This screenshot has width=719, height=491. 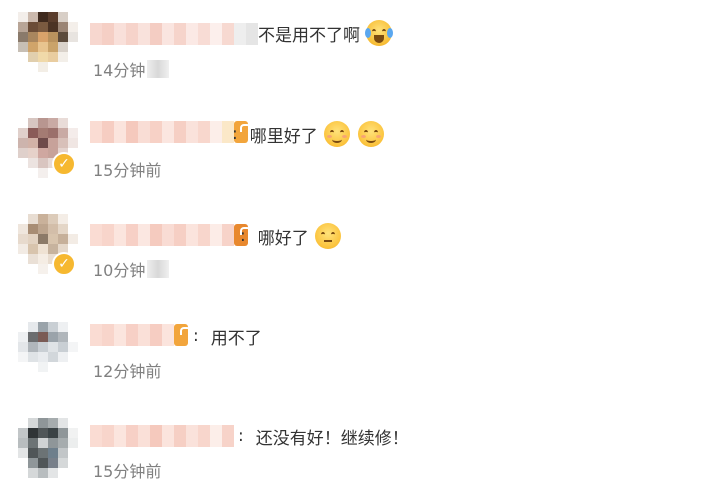 I want to click on comment-time: 14分钟, so click(x=131, y=69).